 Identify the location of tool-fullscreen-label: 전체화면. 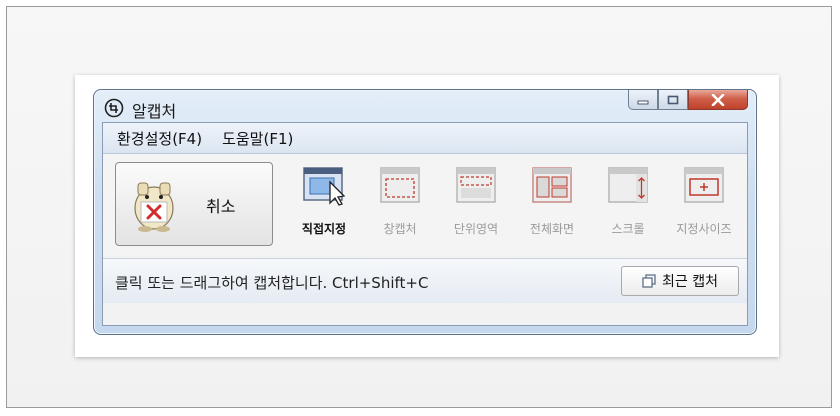
(552, 229).